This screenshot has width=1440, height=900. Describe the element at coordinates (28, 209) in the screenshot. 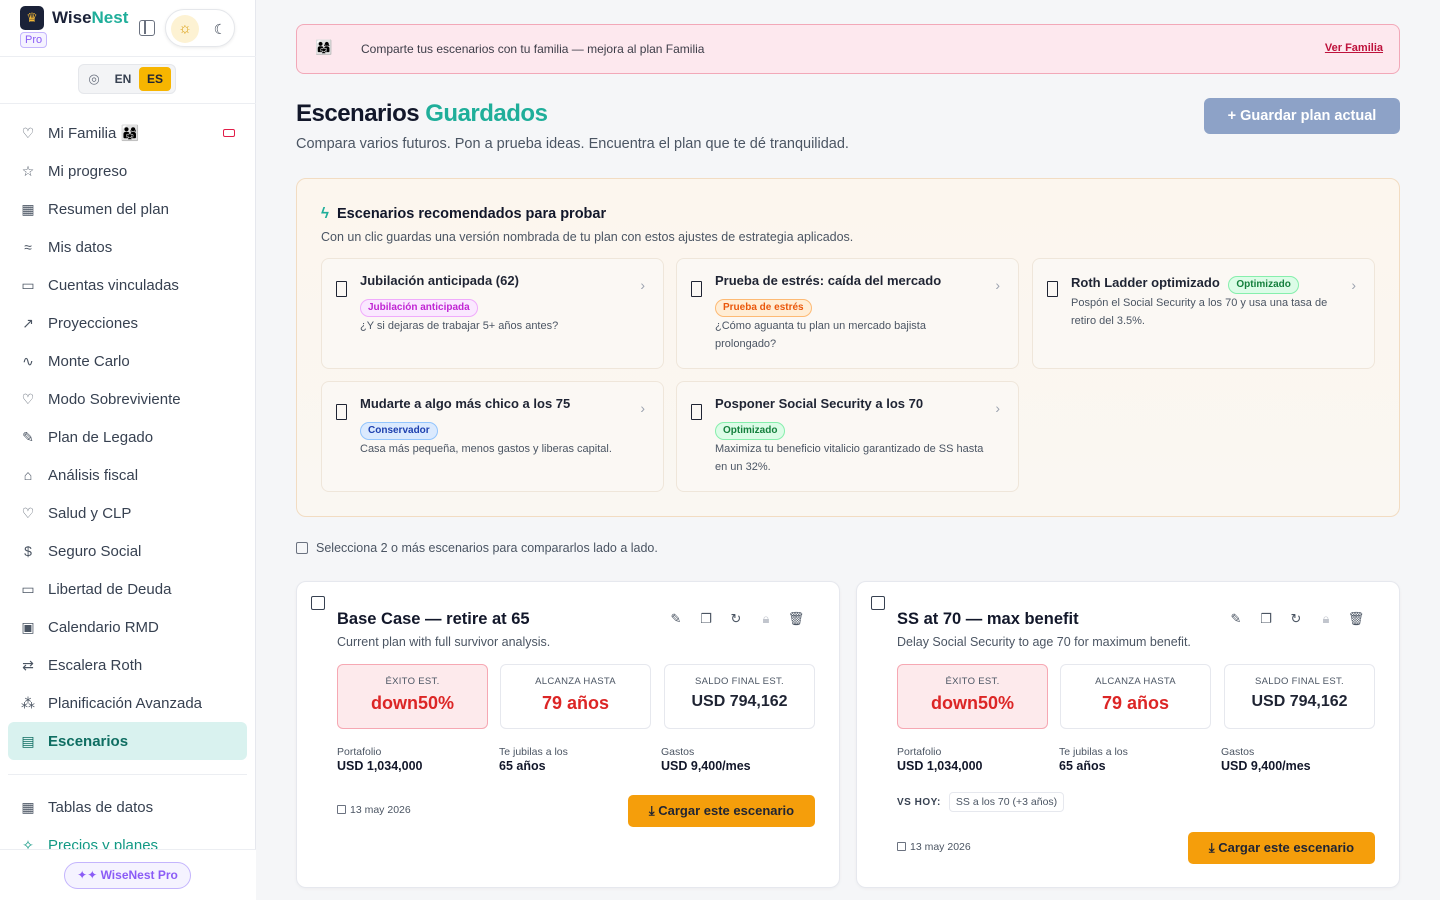

I see `dashboard-icon: ▦` at that location.